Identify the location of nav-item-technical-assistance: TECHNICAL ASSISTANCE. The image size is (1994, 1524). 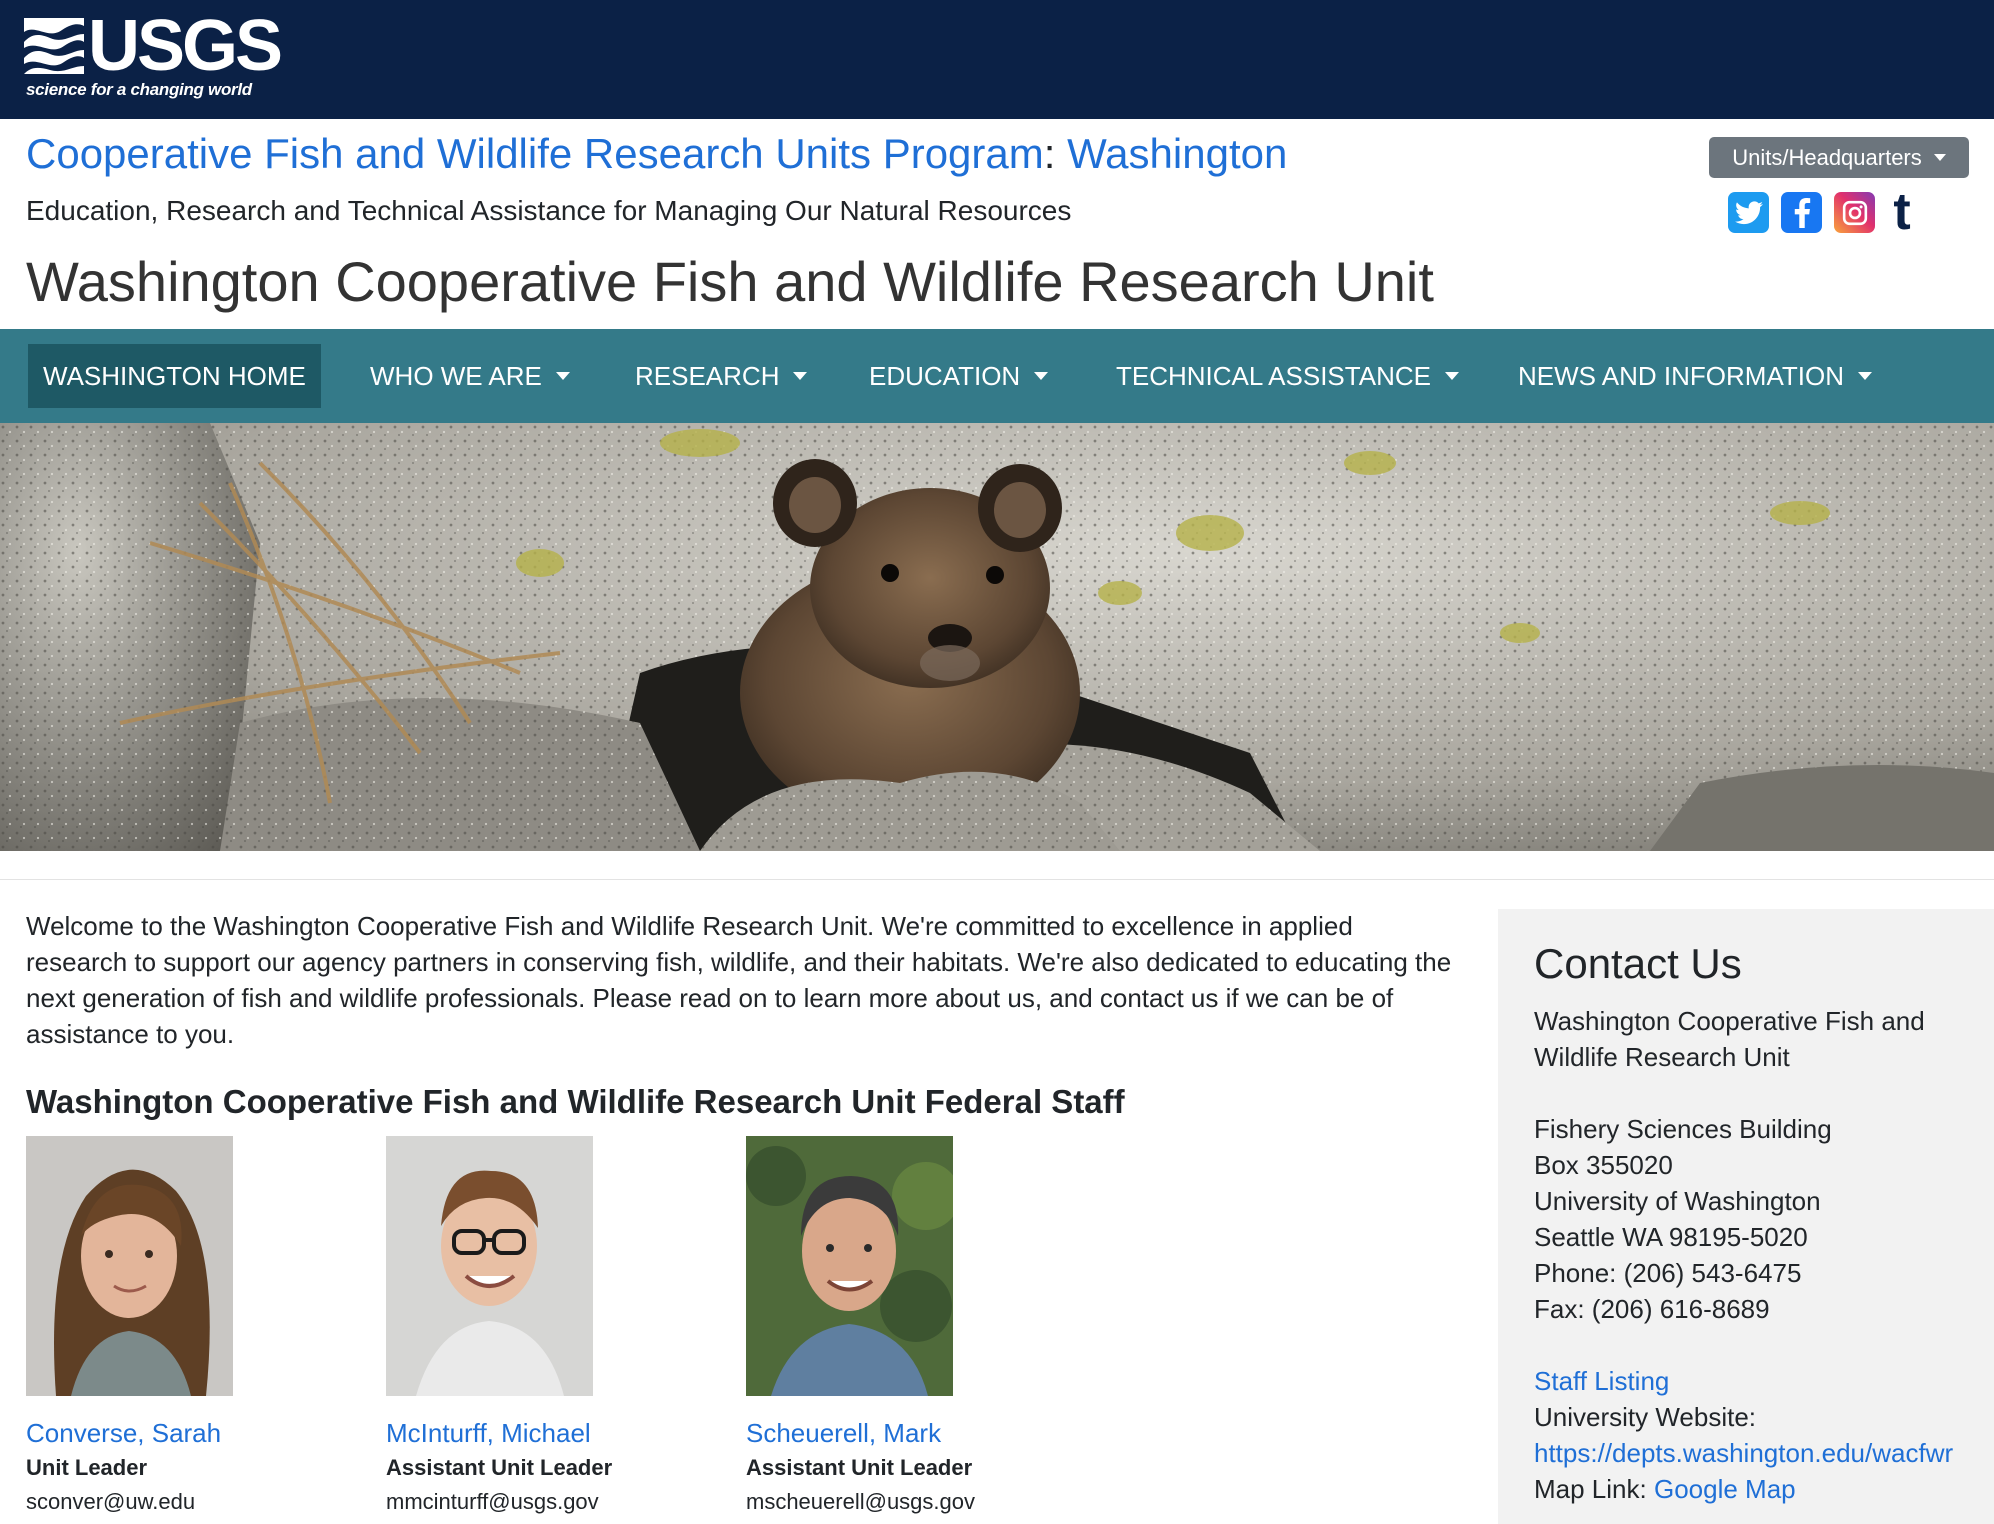
(1287, 376).